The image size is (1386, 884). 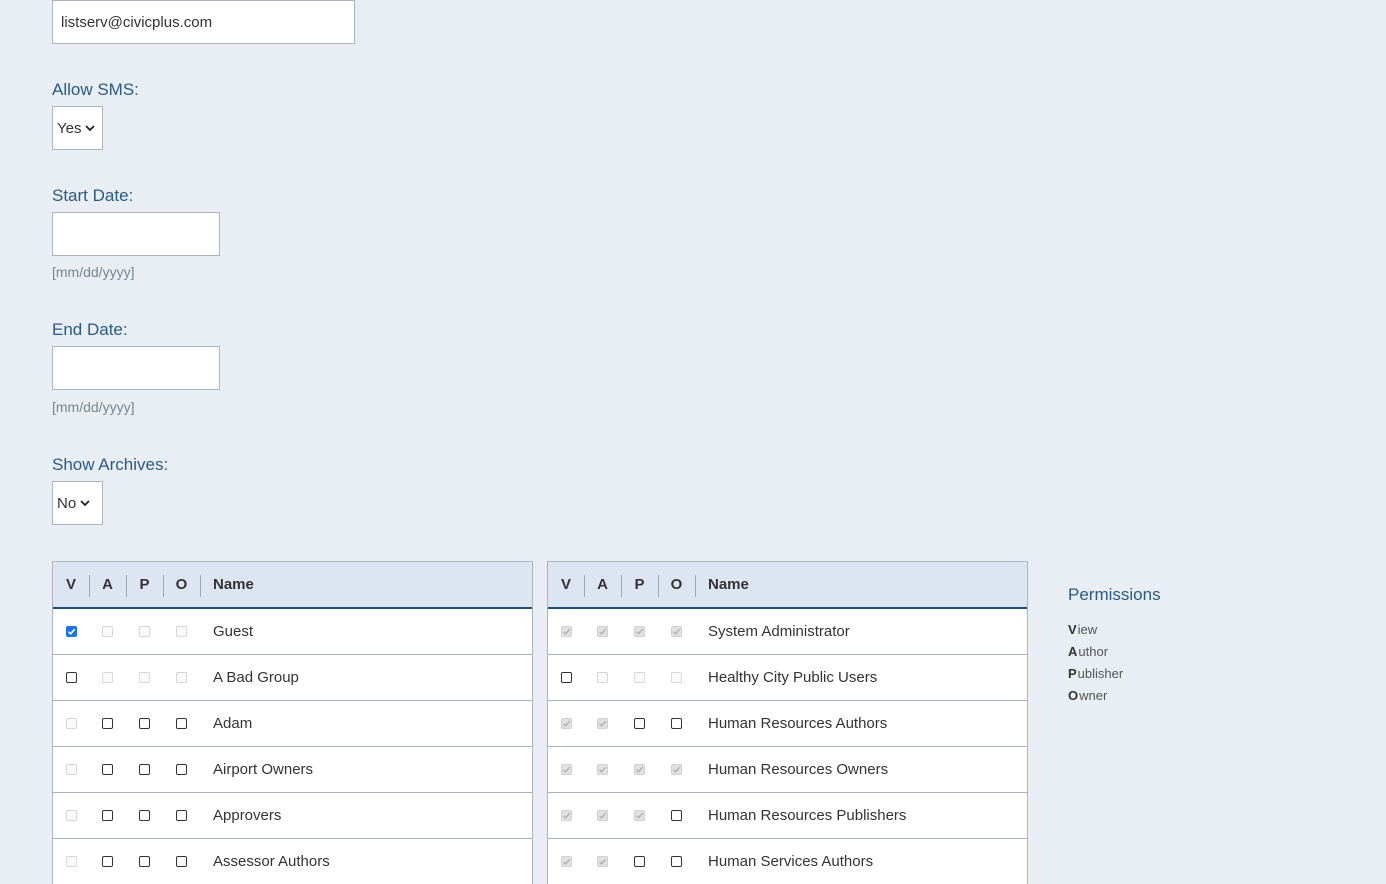 What do you see at coordinates (728, 584) in the screenshot?
I see `col-header-name: Name` at bounding box center [728, 584].